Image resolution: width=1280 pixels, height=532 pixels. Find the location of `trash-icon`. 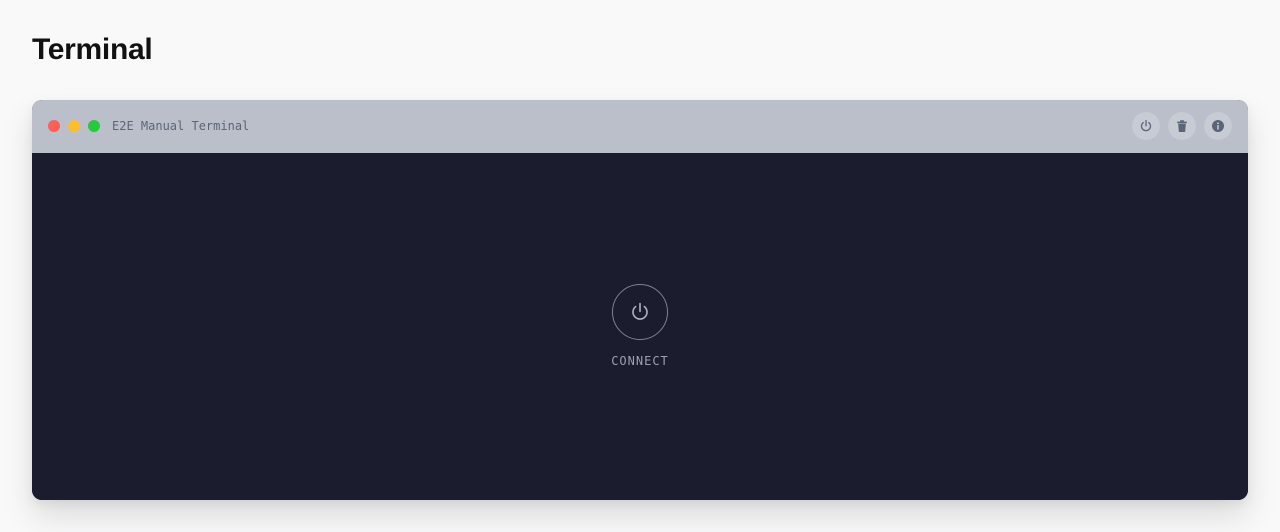

trash-icon is located at coordinates (1182, 126).